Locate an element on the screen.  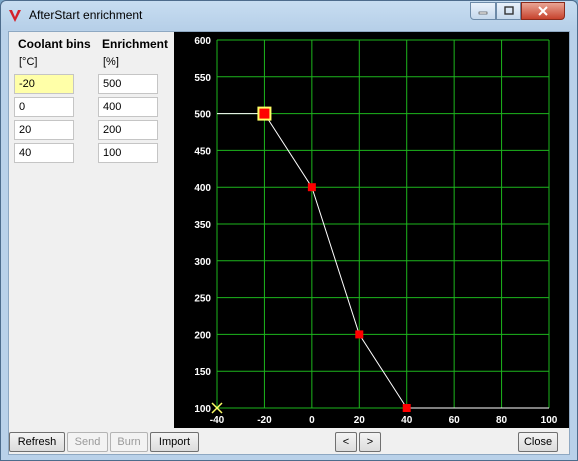
coolant-bins-header: Coolant bins is located at coordinates (54, 44).